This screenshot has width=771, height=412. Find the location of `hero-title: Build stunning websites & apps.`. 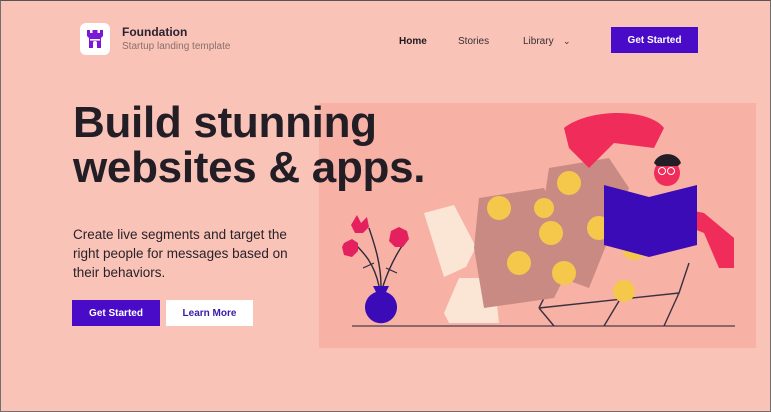

hero-title: Build stunning websites & apps. is located at coordinates (249, 145).